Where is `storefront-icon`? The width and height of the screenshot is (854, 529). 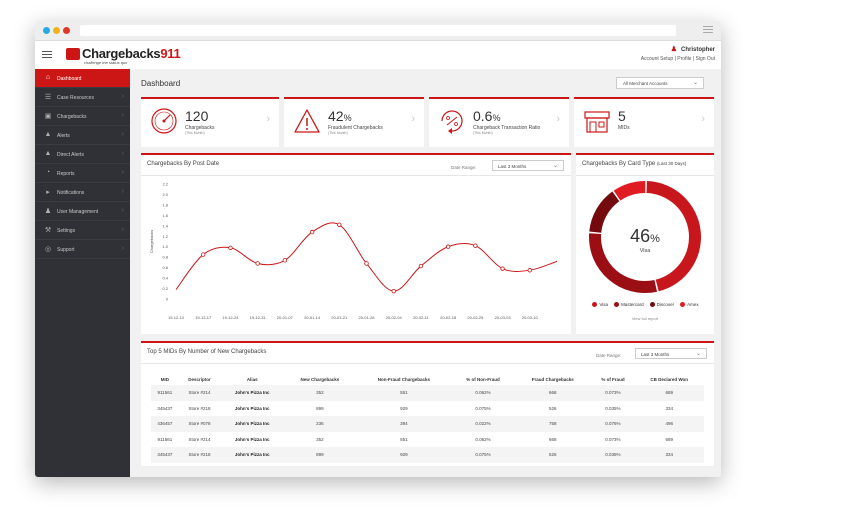 storefront-icon is located at coordinates (597, 122).